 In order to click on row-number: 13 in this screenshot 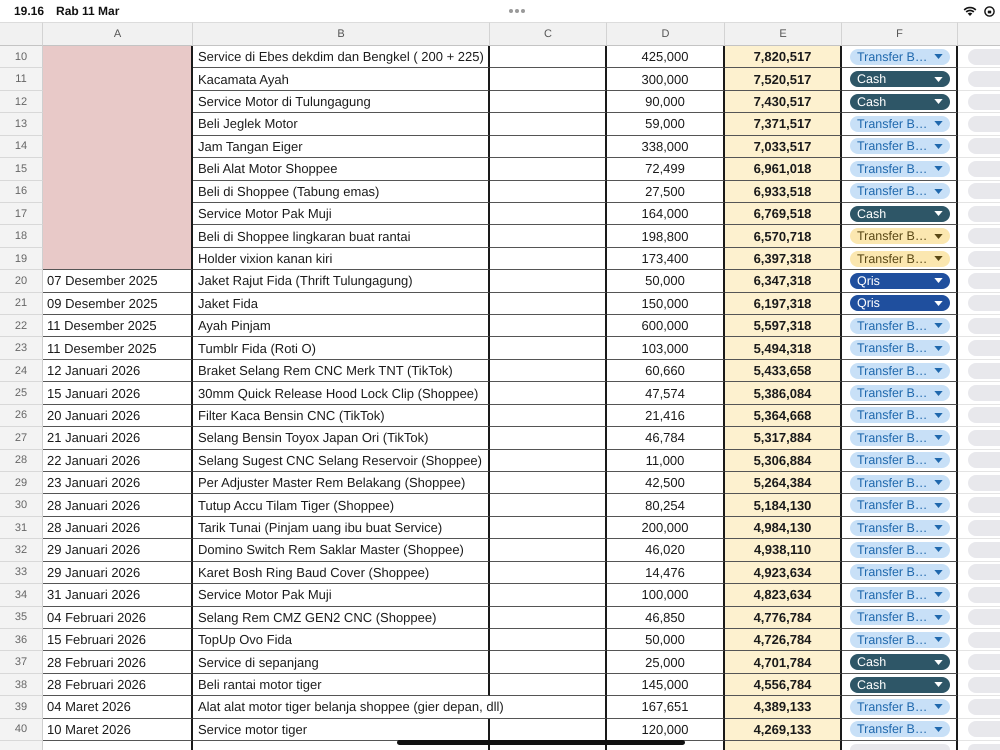, I will do `click(21, 124)`.